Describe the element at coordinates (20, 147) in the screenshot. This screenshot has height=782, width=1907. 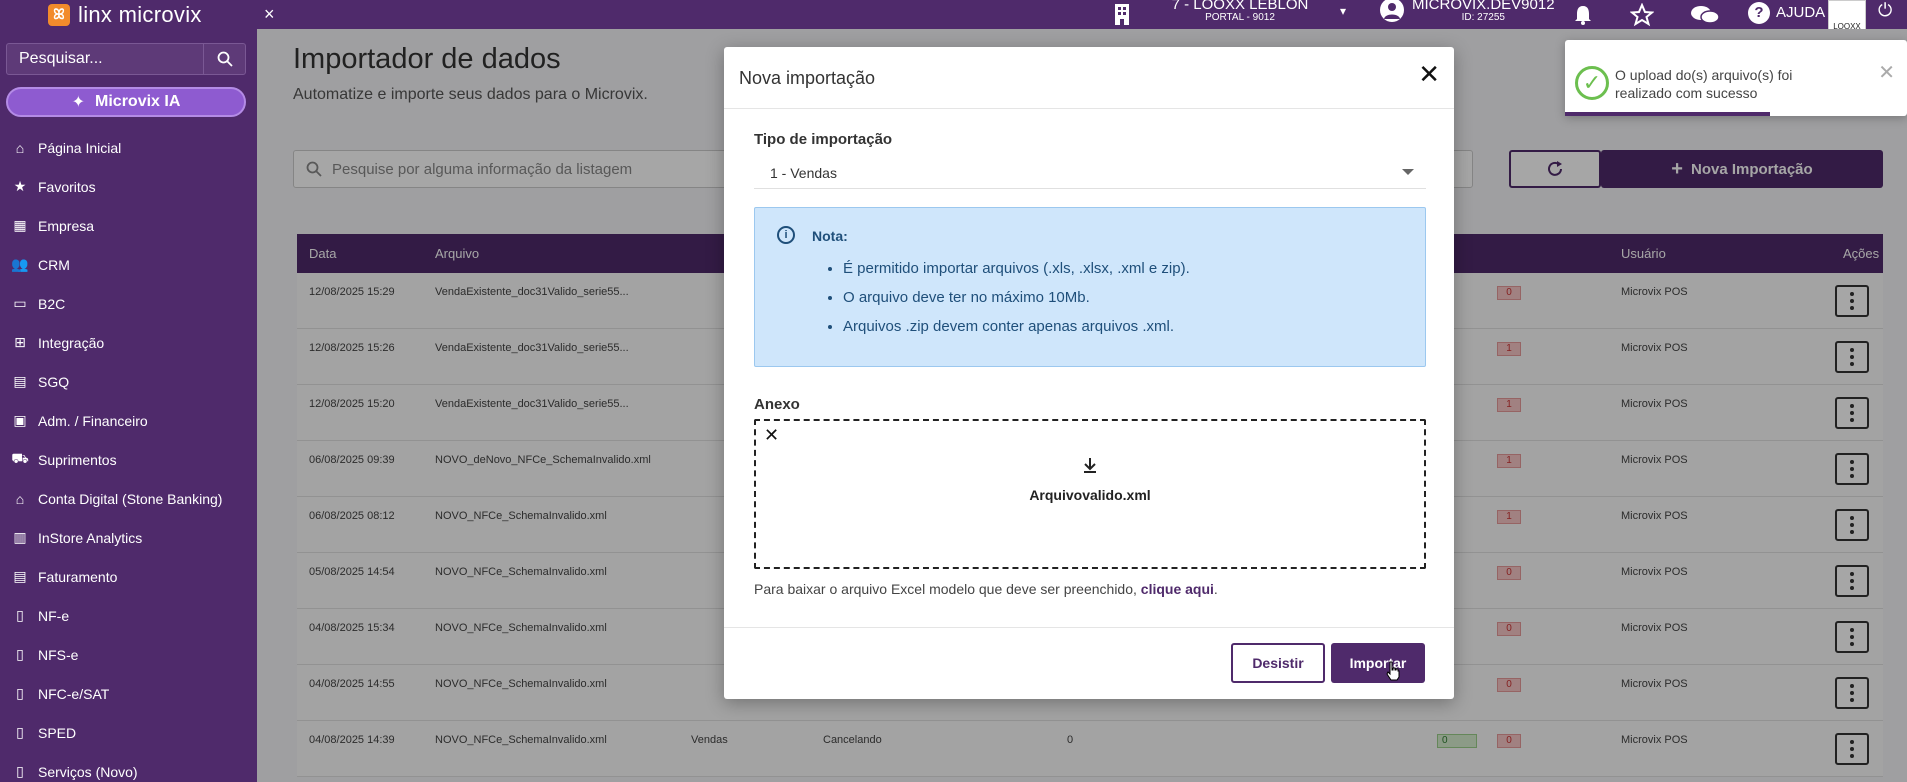
I see `home-icon: ⌂` at that location.